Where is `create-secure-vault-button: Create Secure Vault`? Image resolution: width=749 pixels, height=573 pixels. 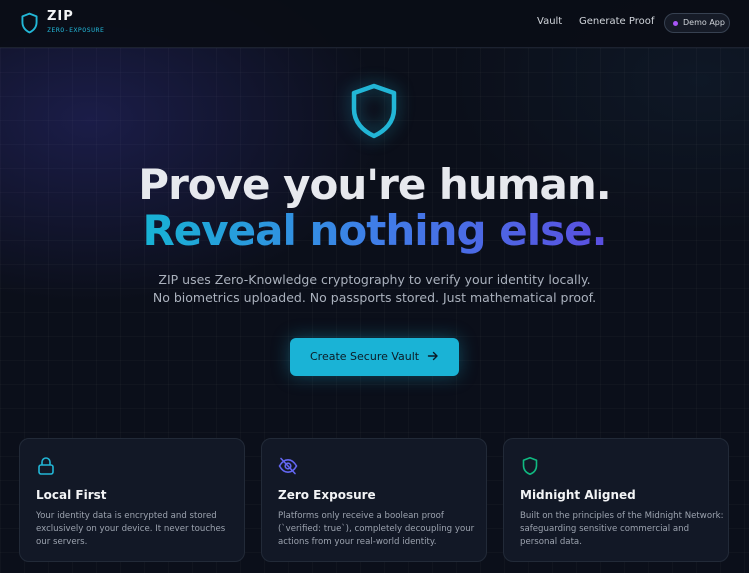
create-secure-vault-button: Create Secure Vault is located at coordinates (374, 357).